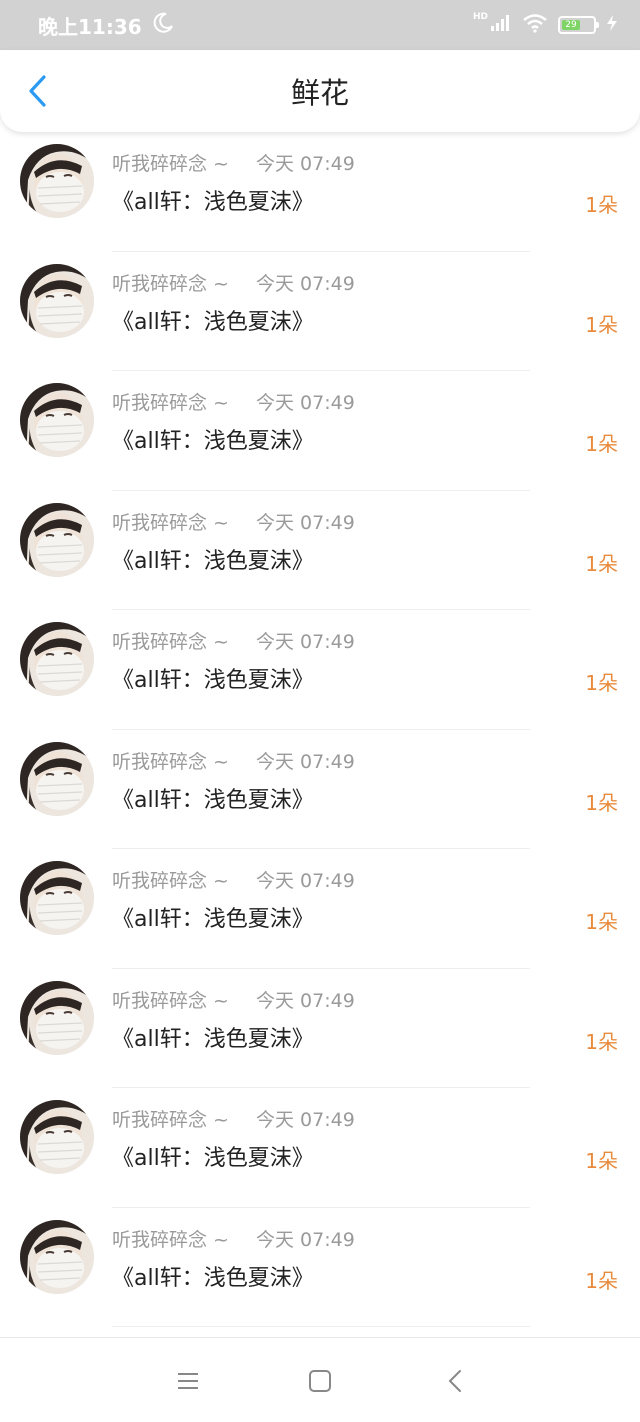 The image size is (640, 1422). Describe the element at coordinates (501, 25) in the screenshot. I see `signal-icon` at that location.